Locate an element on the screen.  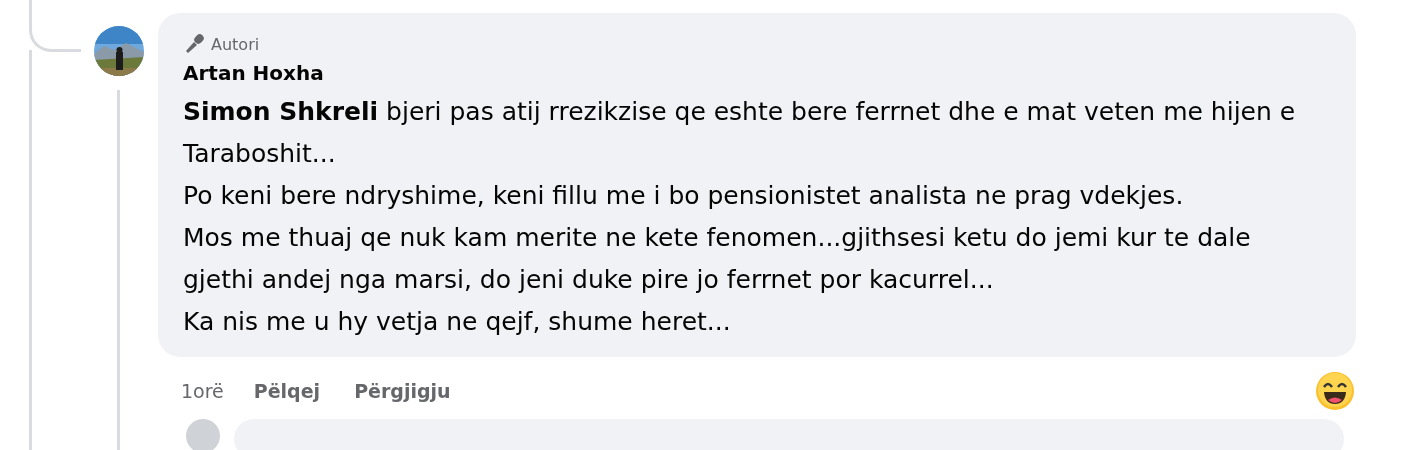
thread-line is located at coordinates (55, 26).